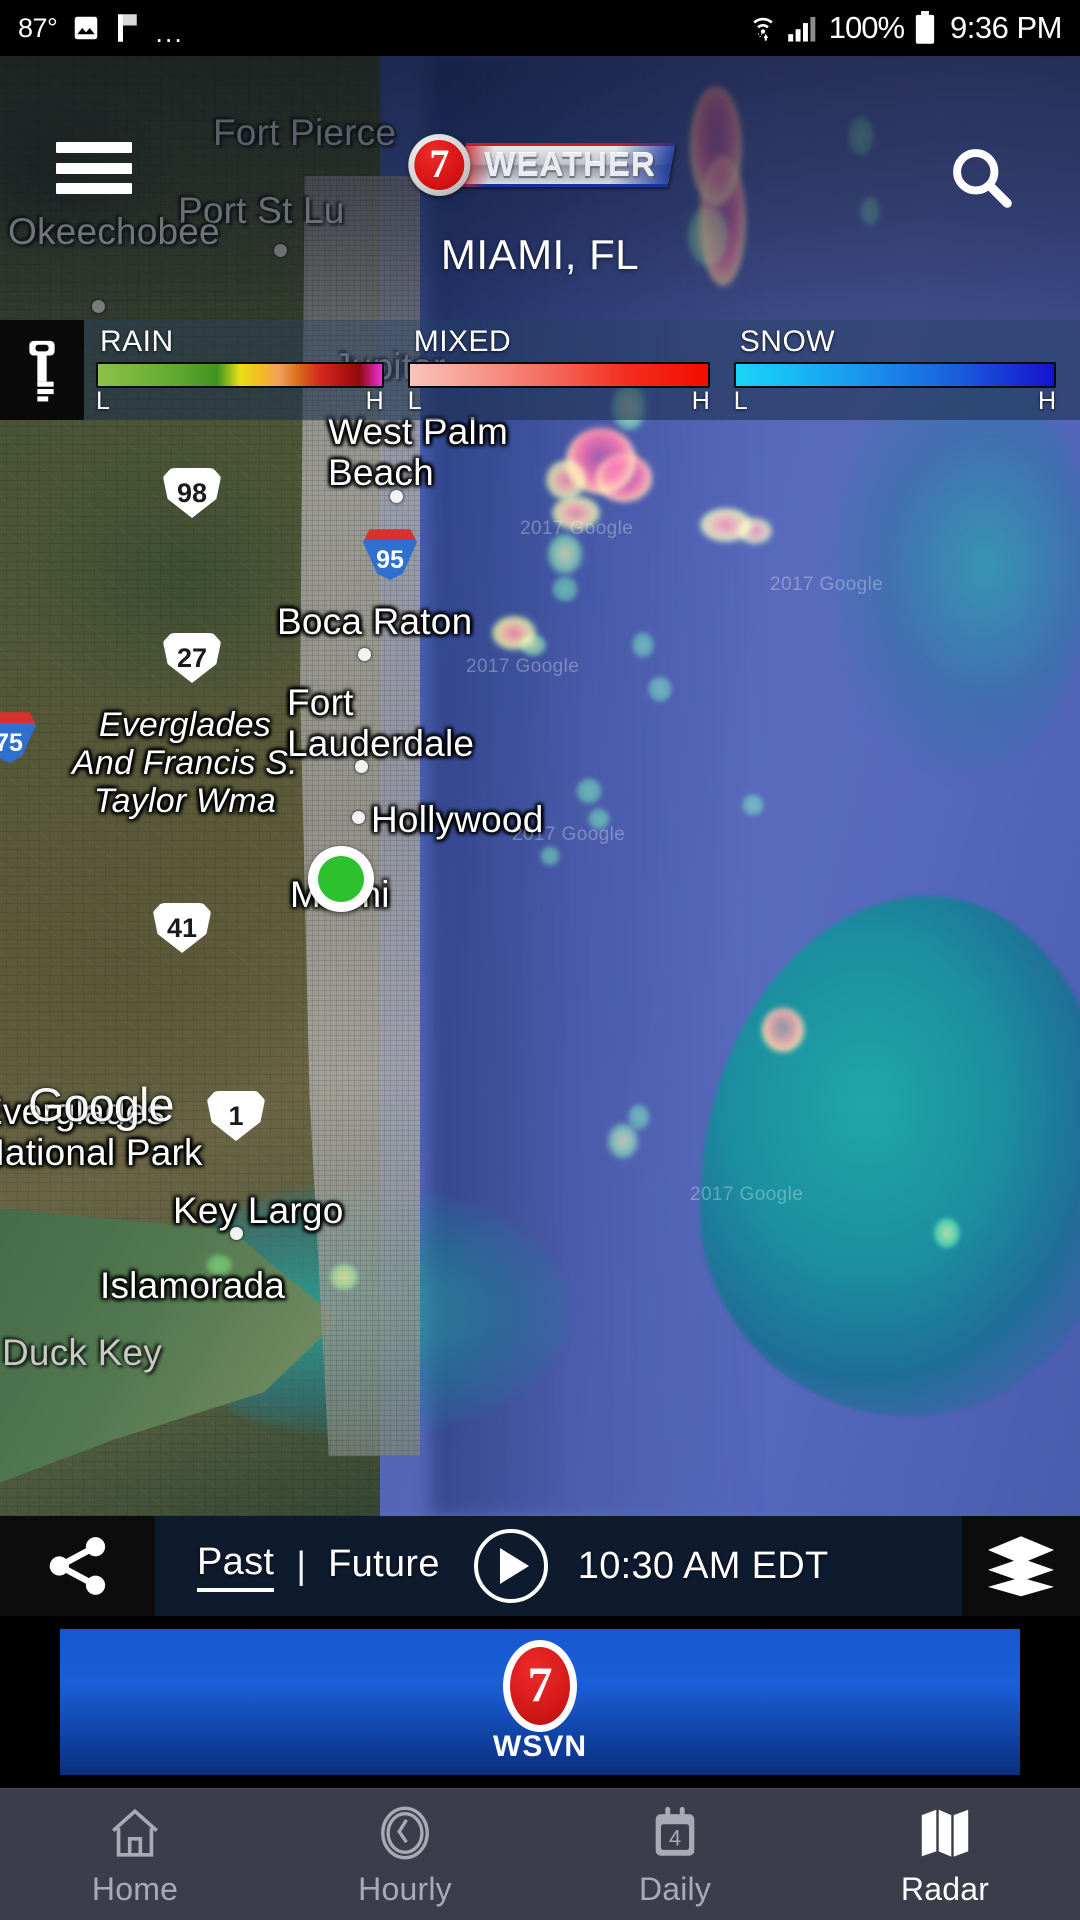  What do you see at coordinates (42, 370) in the screenshot?
I see `key-icon` at bounding box center [42, 370].